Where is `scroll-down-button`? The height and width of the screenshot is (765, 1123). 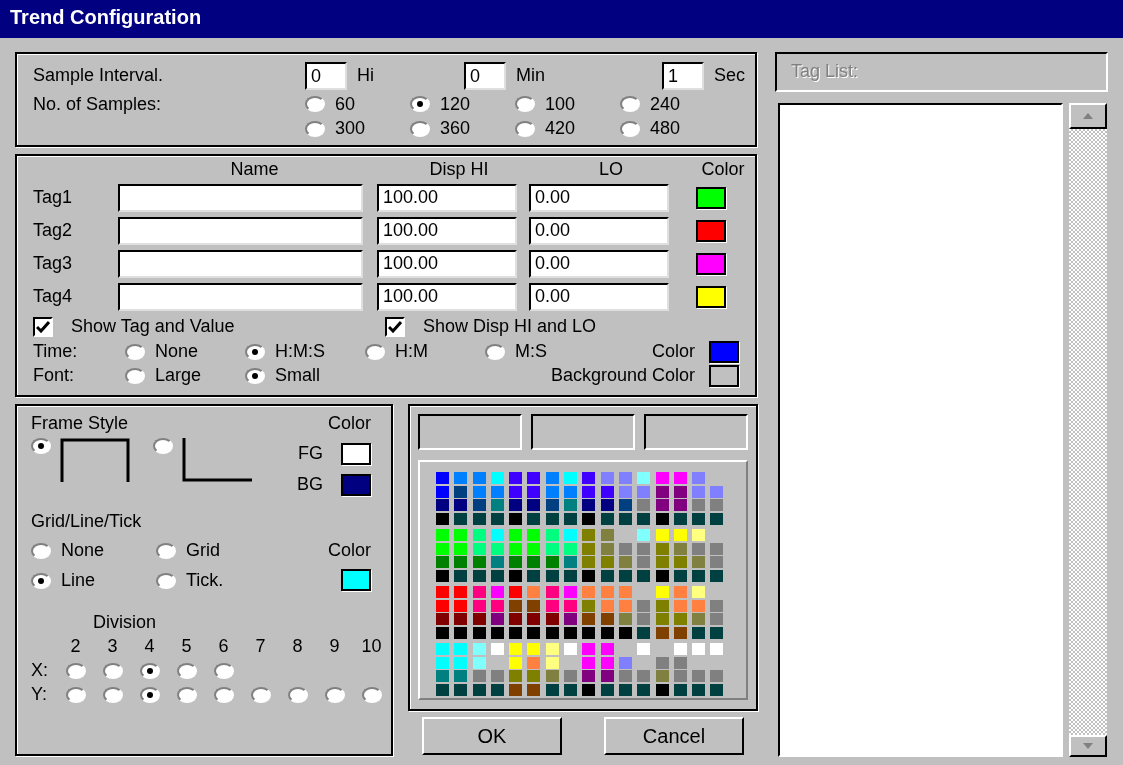 scroll-down-button is located at coordinates (1088, 746).